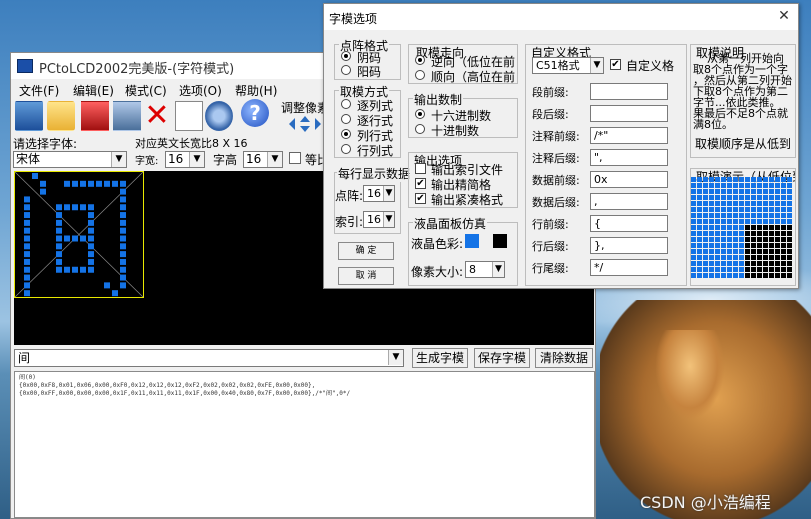  Describe the element at coordinates (346, 134) in the screenshot. I see `mode-colrow-radio` at that location.